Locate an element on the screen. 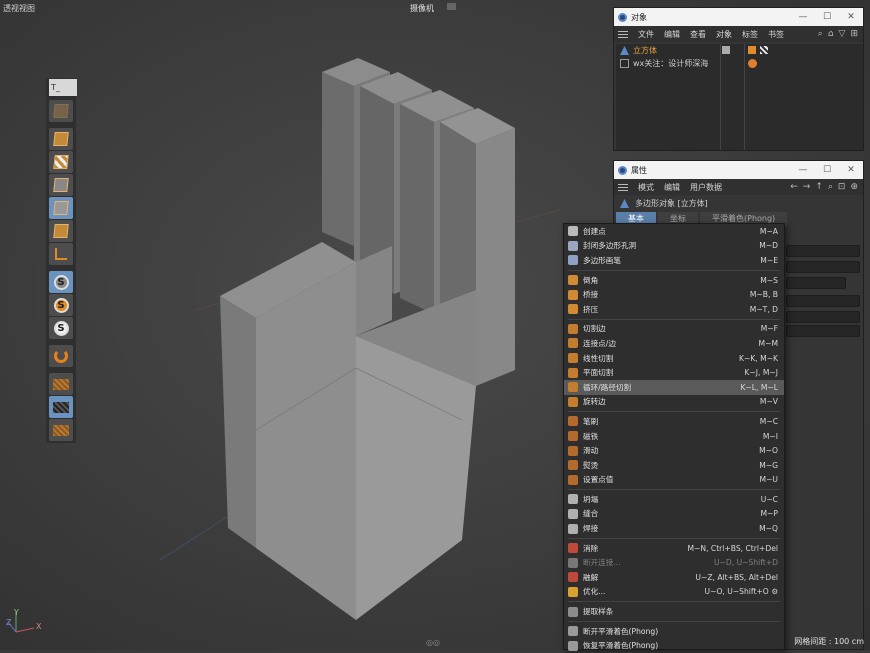 The height and width of the screenshot is (653, 870). expand-icon: ⊞ is located at coordinates (854, 34).